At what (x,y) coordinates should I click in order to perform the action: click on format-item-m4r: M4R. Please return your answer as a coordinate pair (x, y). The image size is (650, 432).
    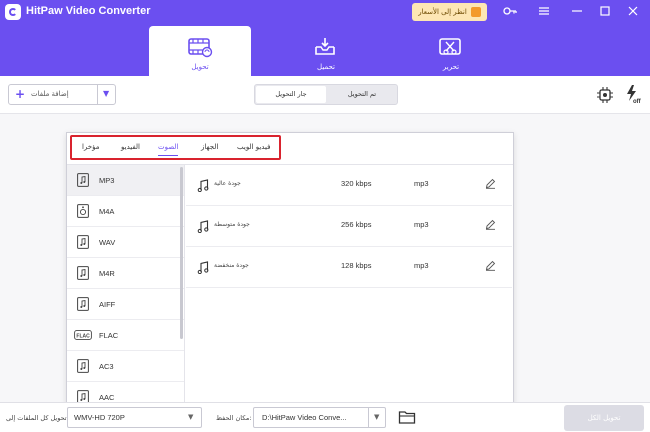
    Looking at the image, I should click on (125, 273).